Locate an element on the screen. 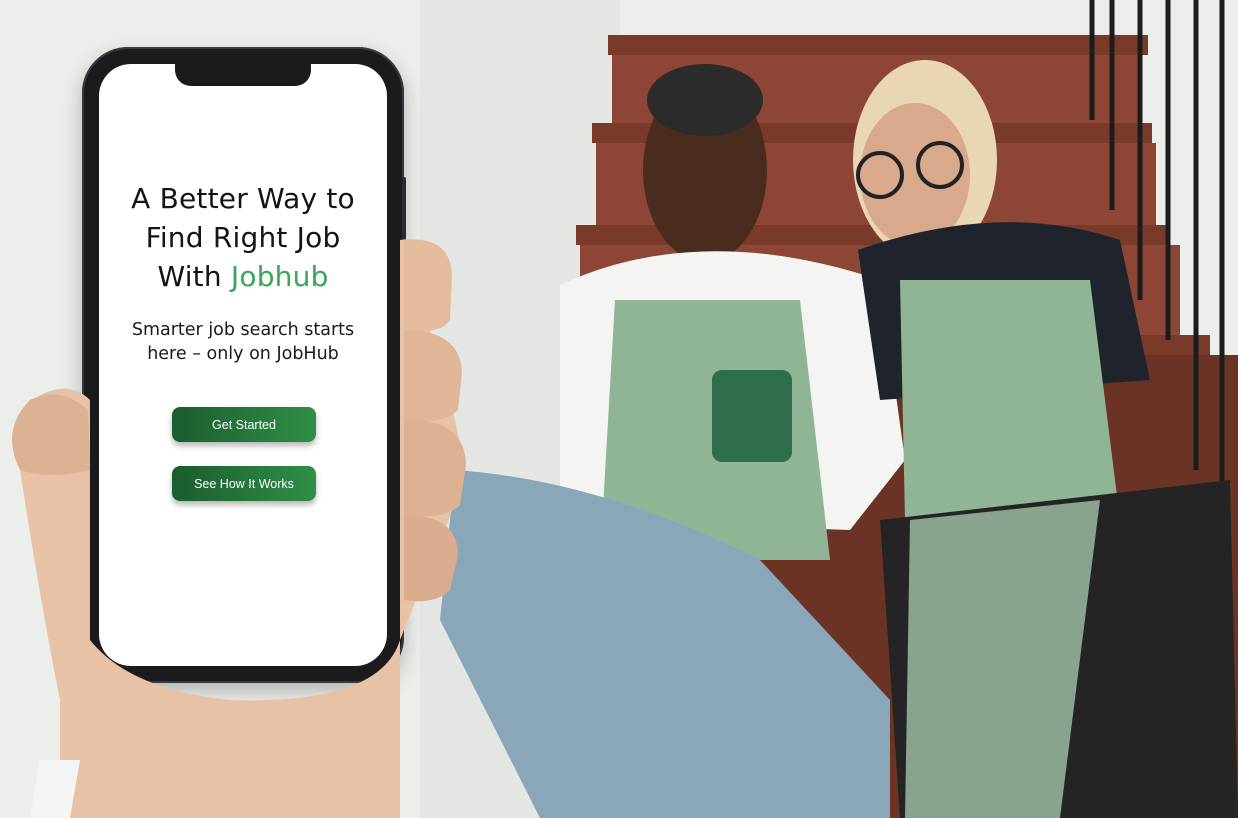 This screenshot has width=1238, height=818. headline-line-3-prefix: With is located at coordinates (194, 276).